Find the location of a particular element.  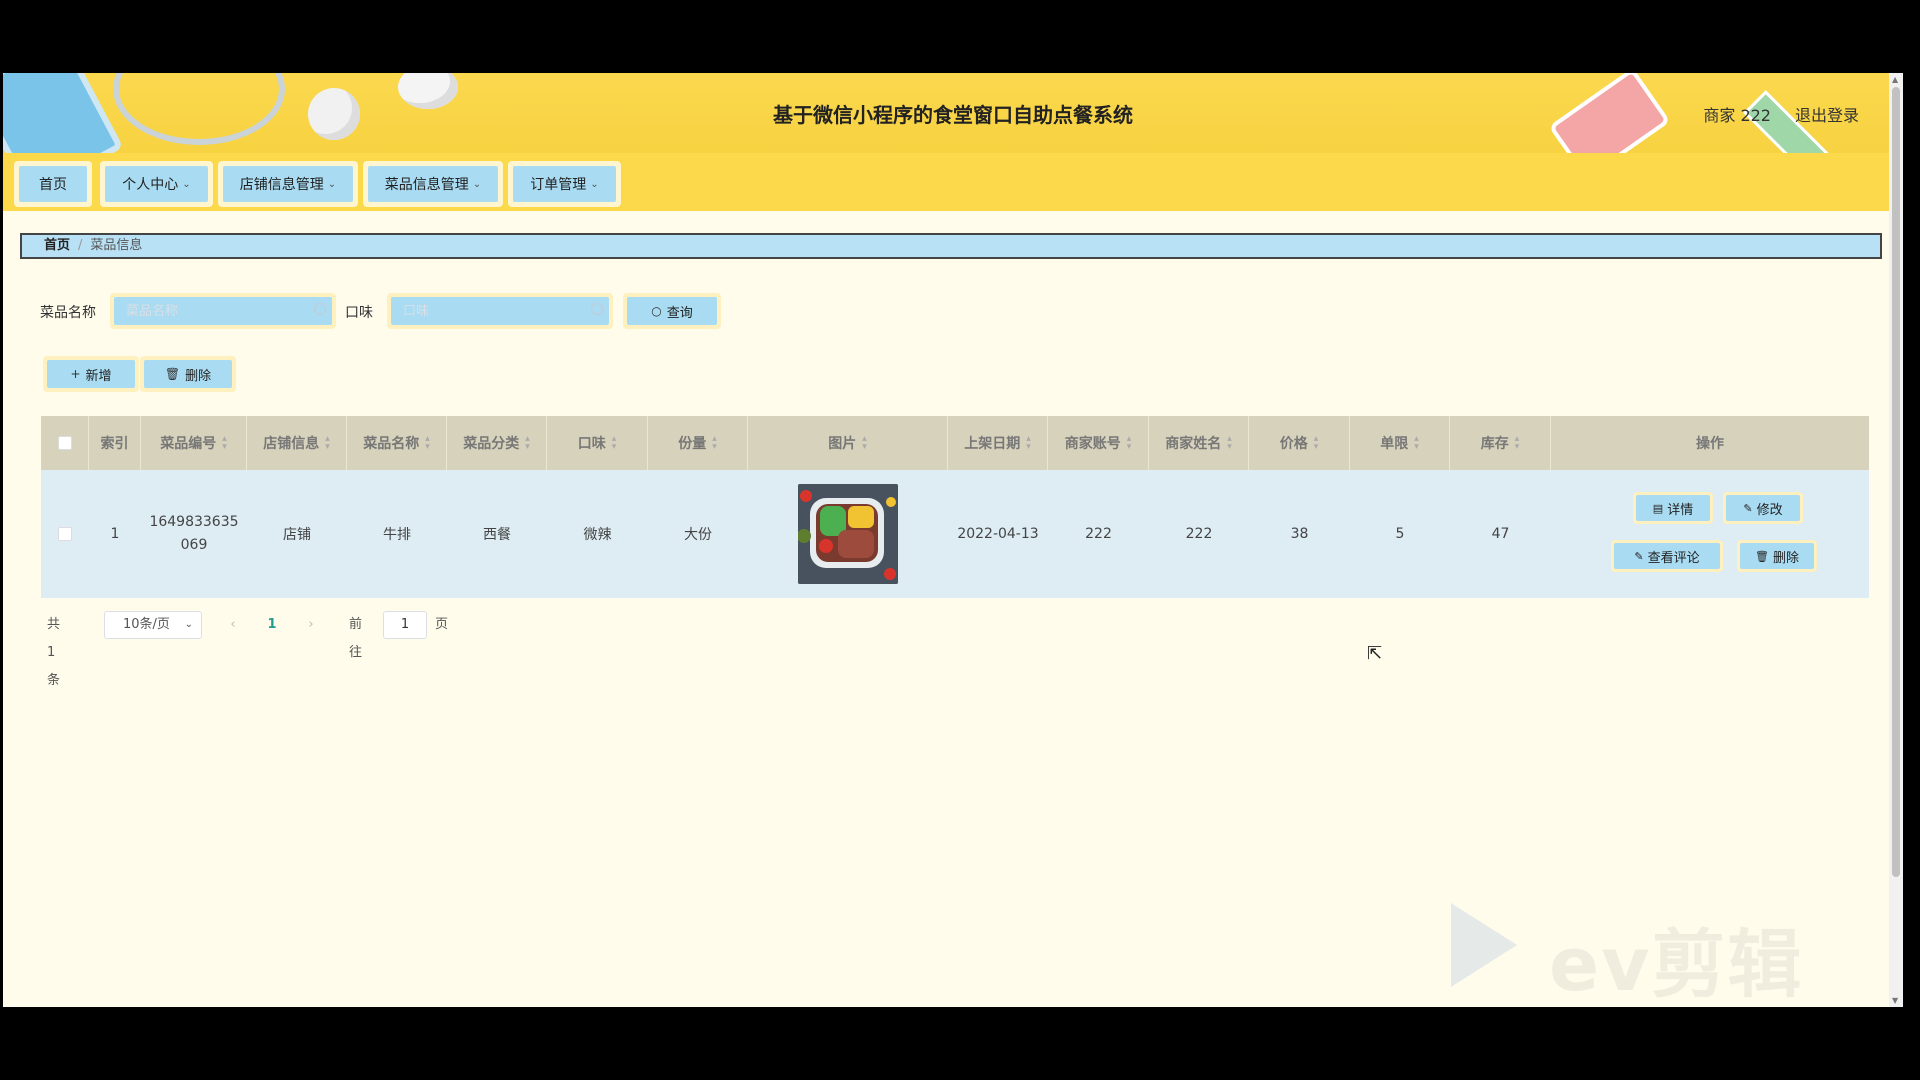

select-all-cell is located at coordinates (65, 443).